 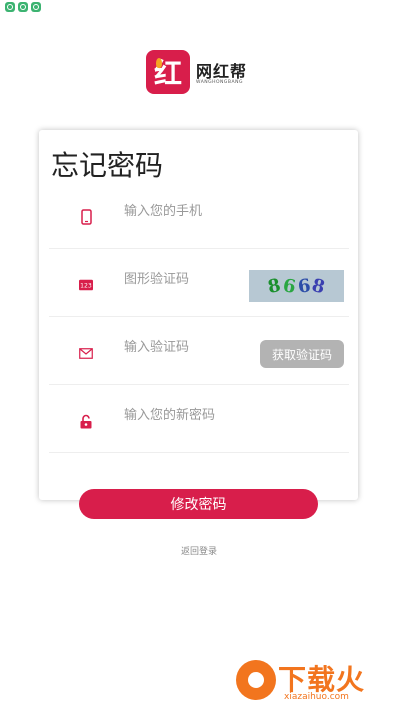 I want to click on phone-input, so click(x=189, y=211).